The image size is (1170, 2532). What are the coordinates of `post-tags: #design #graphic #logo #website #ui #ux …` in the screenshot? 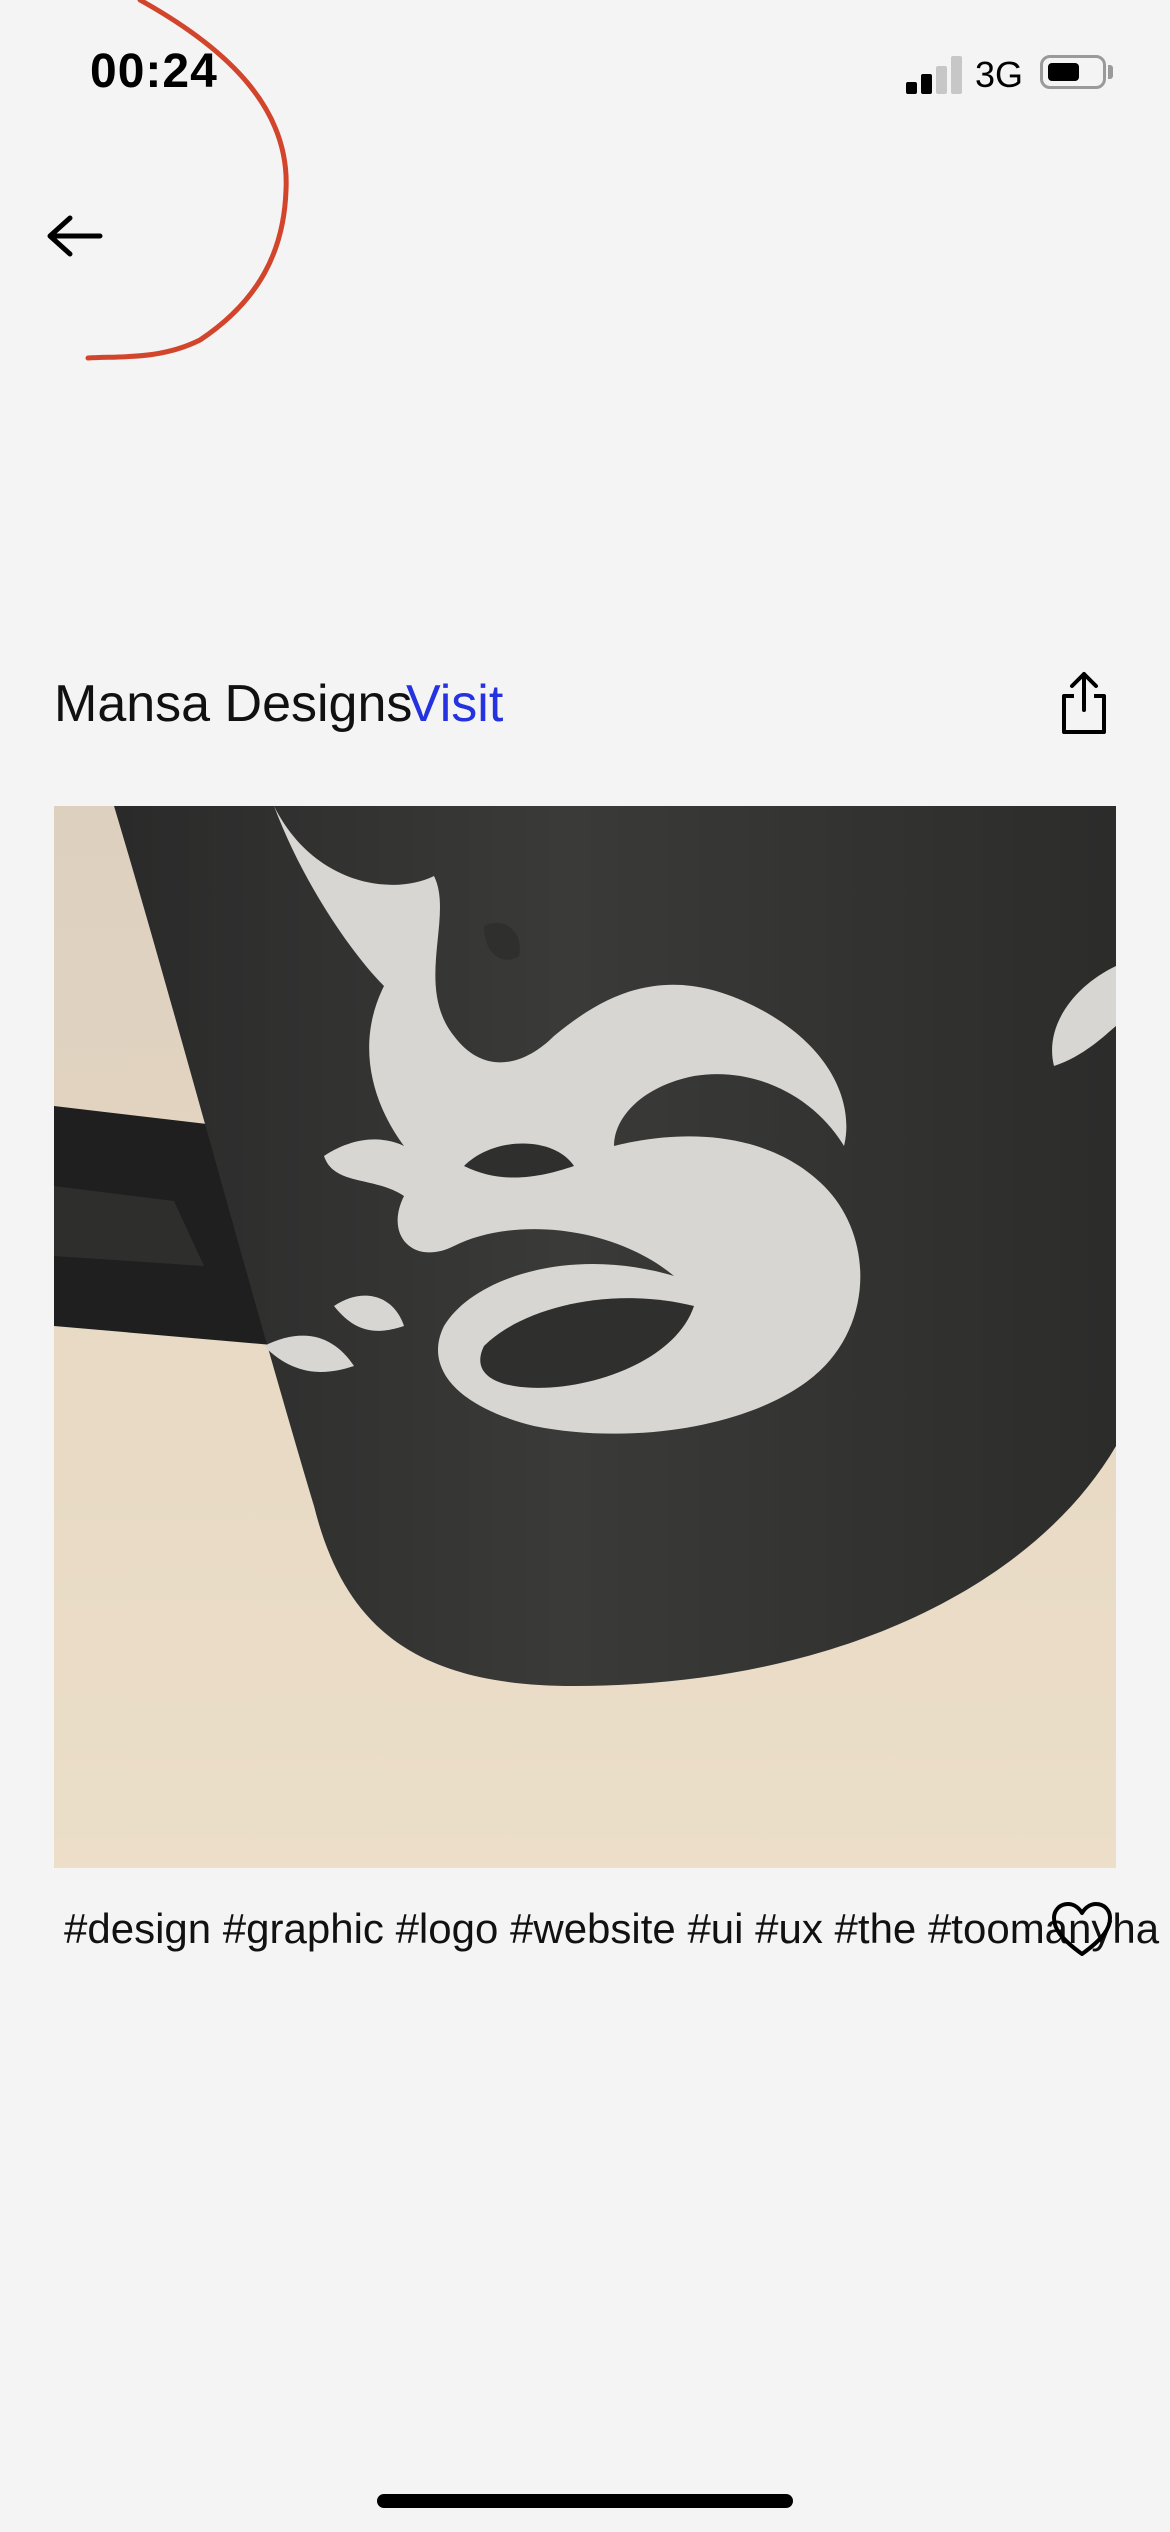 It's located at (617, 1929).